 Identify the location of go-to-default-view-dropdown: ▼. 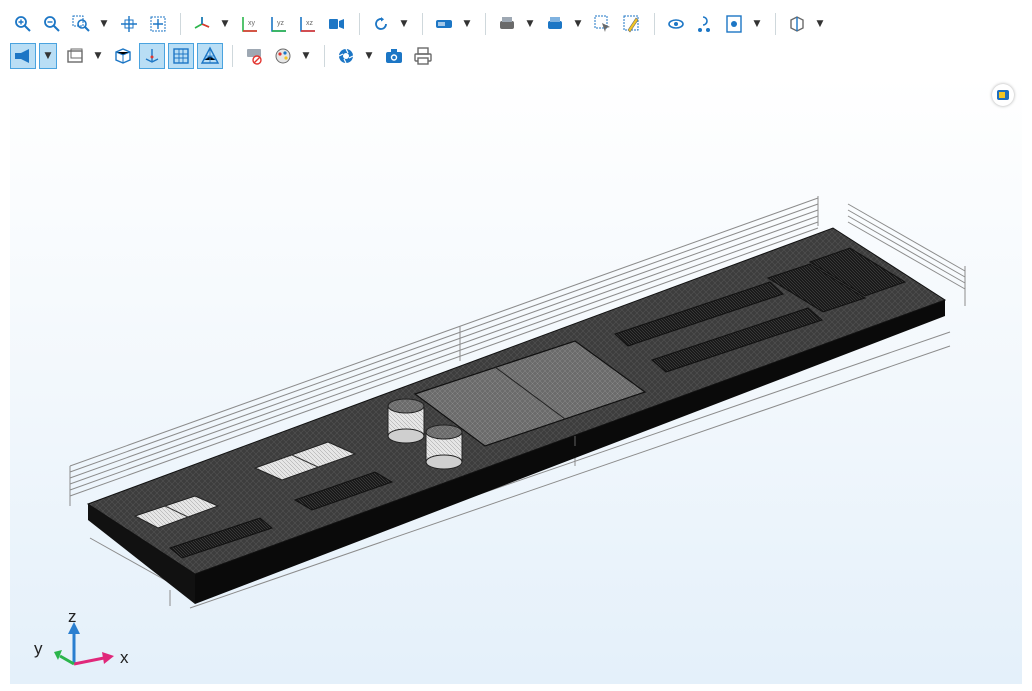
(225, 24).